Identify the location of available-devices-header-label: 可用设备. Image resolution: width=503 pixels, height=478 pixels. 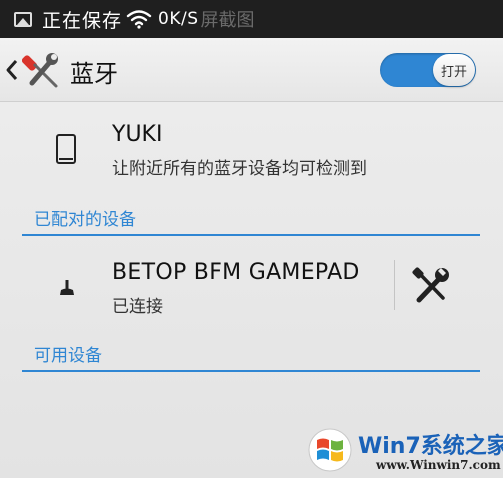
(68, 356).